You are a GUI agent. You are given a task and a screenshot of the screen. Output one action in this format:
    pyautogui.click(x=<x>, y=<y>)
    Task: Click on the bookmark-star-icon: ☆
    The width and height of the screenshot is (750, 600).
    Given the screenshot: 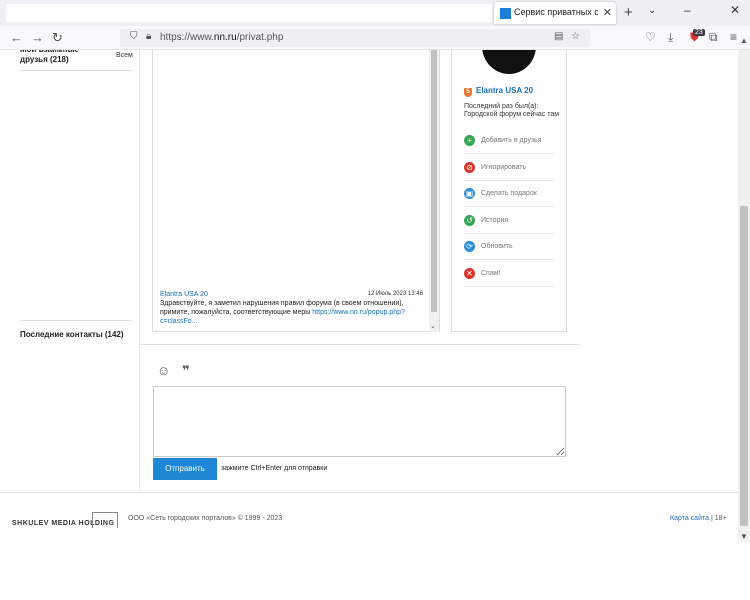 What is the action you would take?
    pyautogui.click(x=575, y=36)
    